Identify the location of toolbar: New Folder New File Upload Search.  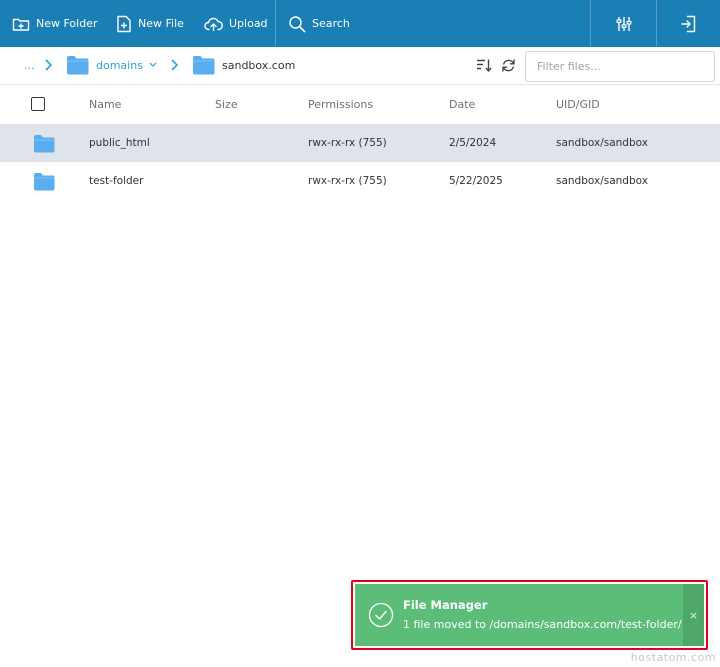
(360, 23).